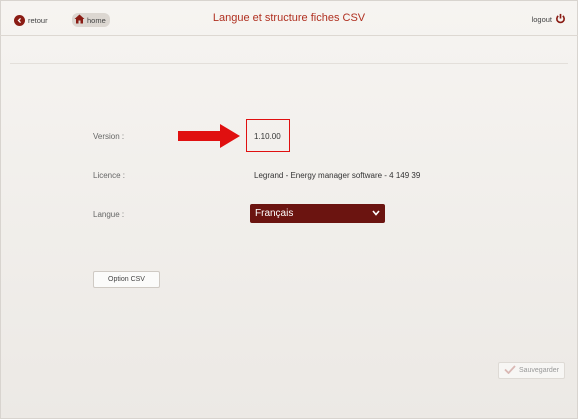 The image size is (578, 419). What do you see at coordinates (274, 213) in the screenshot?
I see `langue-selected-value: Français` at bounding box center [274, 213].